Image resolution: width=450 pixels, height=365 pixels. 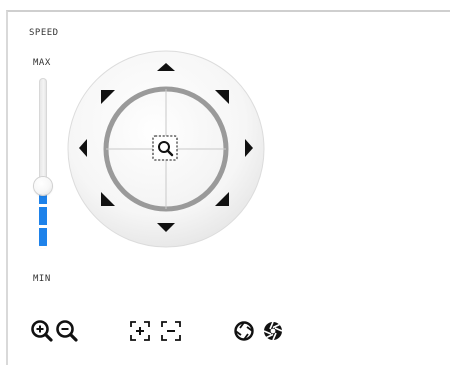 I want to click on focus-far-icon, so click(x=171, y=331).